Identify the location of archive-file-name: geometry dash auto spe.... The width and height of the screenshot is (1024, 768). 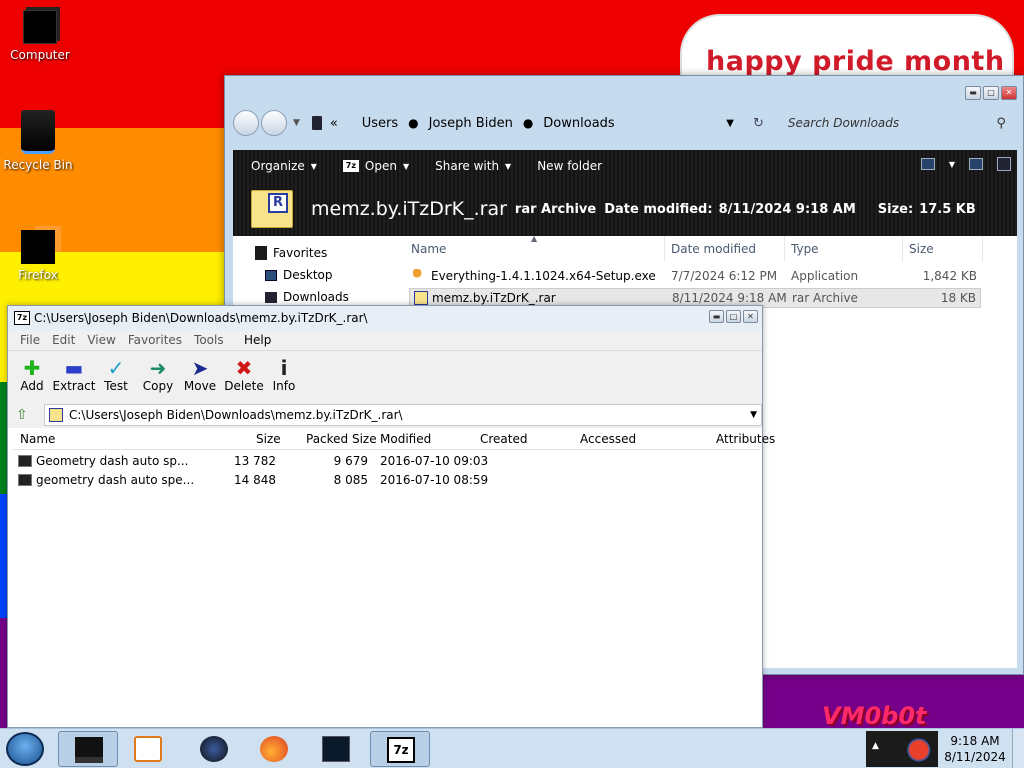
(115, 480).